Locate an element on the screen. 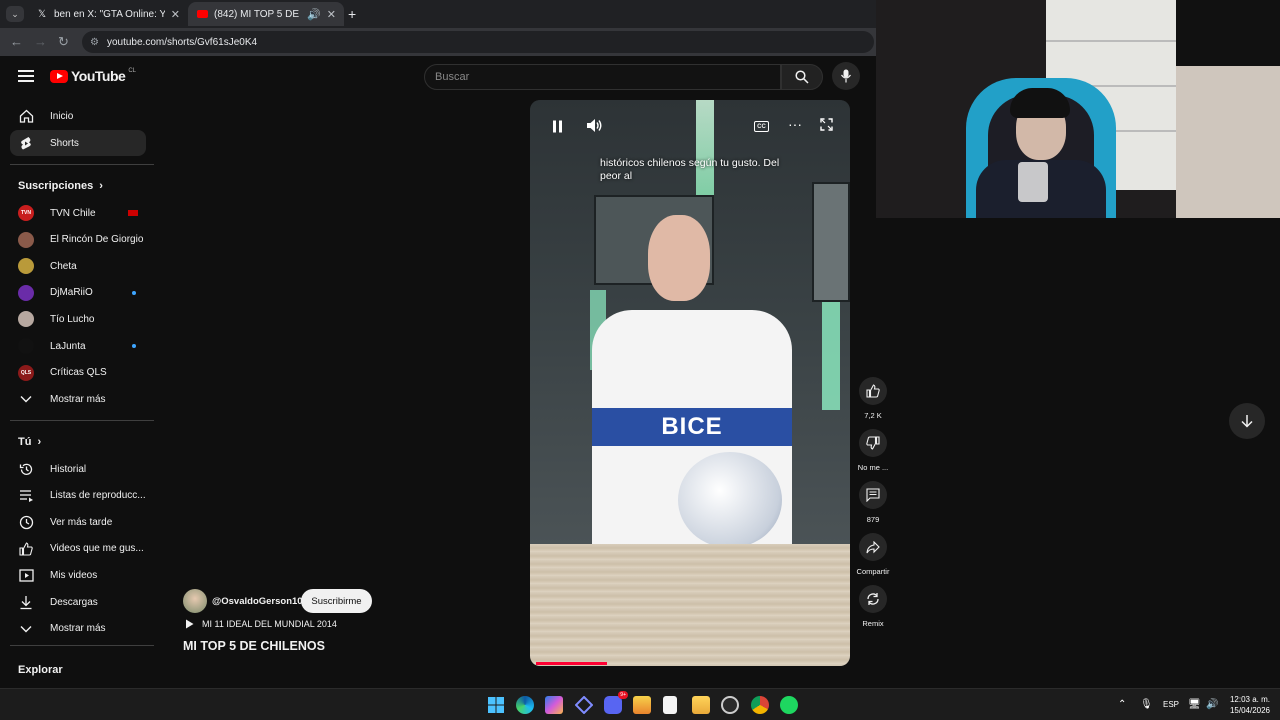 This screenshot has height=720, width=1280. dislike-button is located at coordinates (873, 443).